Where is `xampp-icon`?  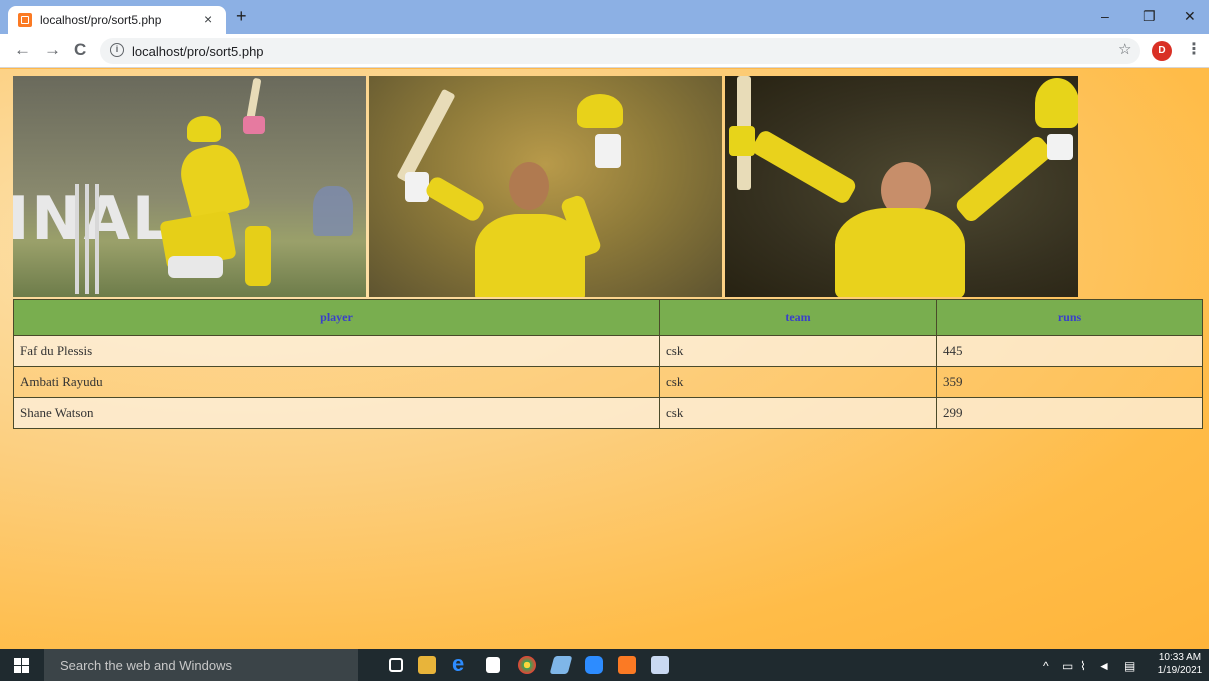 xampp-icon is located at coordinates (627, 665).